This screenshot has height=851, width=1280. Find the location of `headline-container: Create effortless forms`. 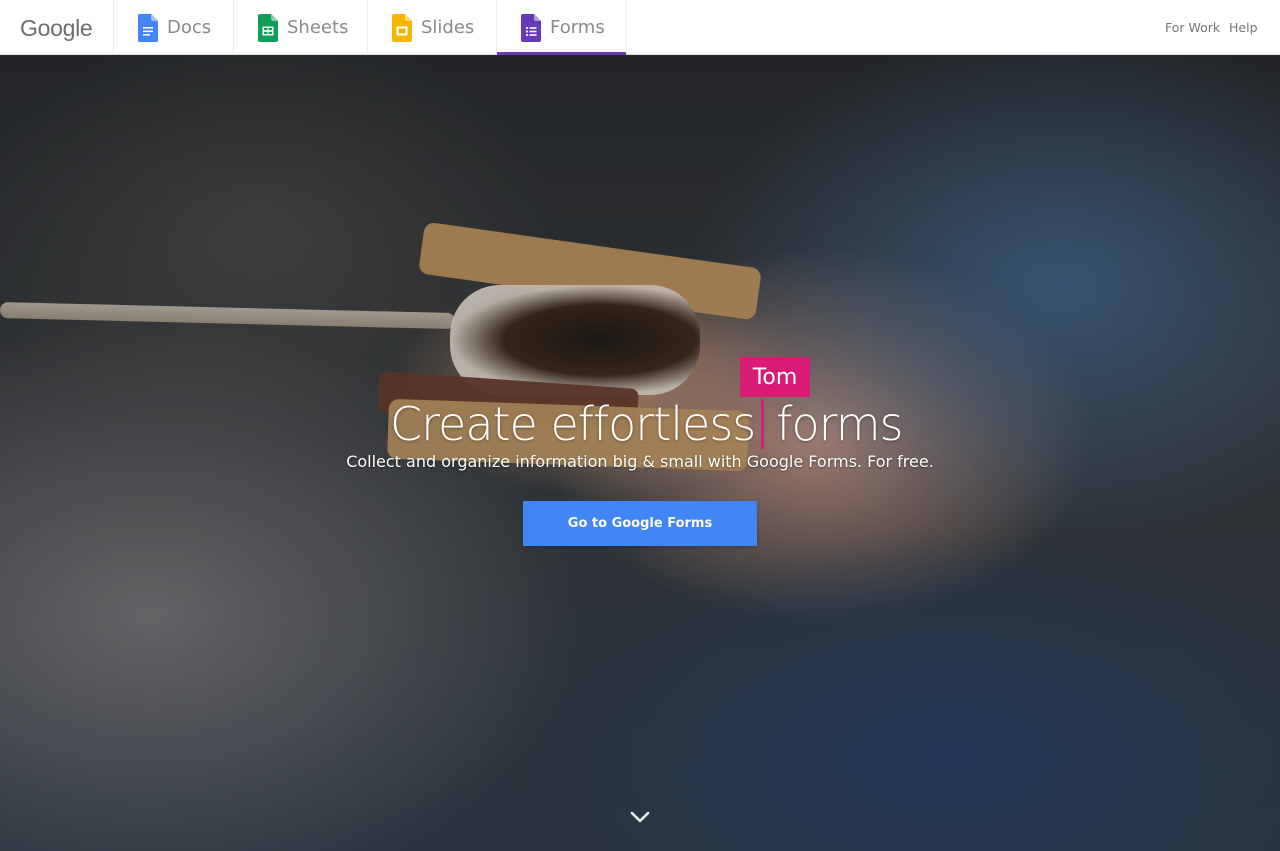

headline-container: Create effortless forms is located at coordinates (640, 424).